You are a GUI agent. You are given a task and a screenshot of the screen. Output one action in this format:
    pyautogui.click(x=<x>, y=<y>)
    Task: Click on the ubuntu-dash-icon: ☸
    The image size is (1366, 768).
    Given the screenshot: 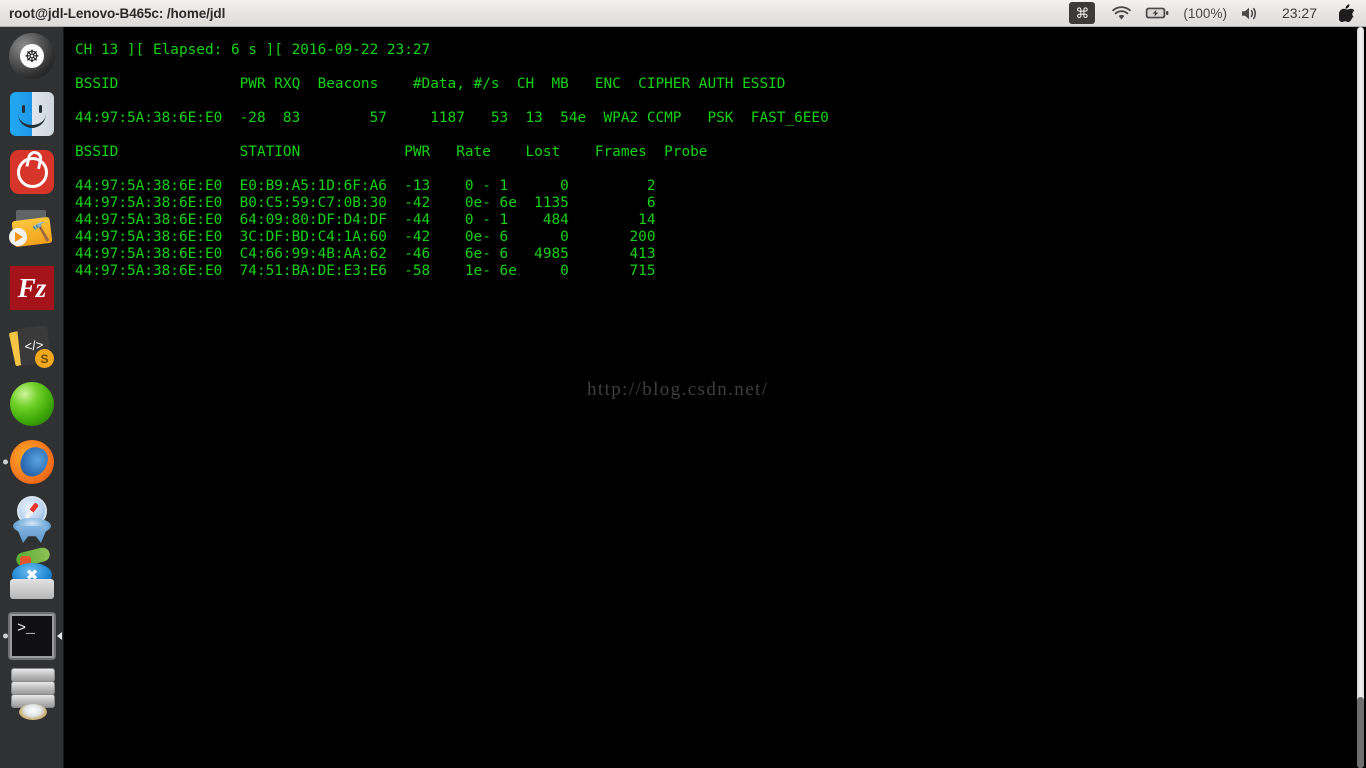 What is the action you would take?
    pyautogui.click(x=32, y=56)
    